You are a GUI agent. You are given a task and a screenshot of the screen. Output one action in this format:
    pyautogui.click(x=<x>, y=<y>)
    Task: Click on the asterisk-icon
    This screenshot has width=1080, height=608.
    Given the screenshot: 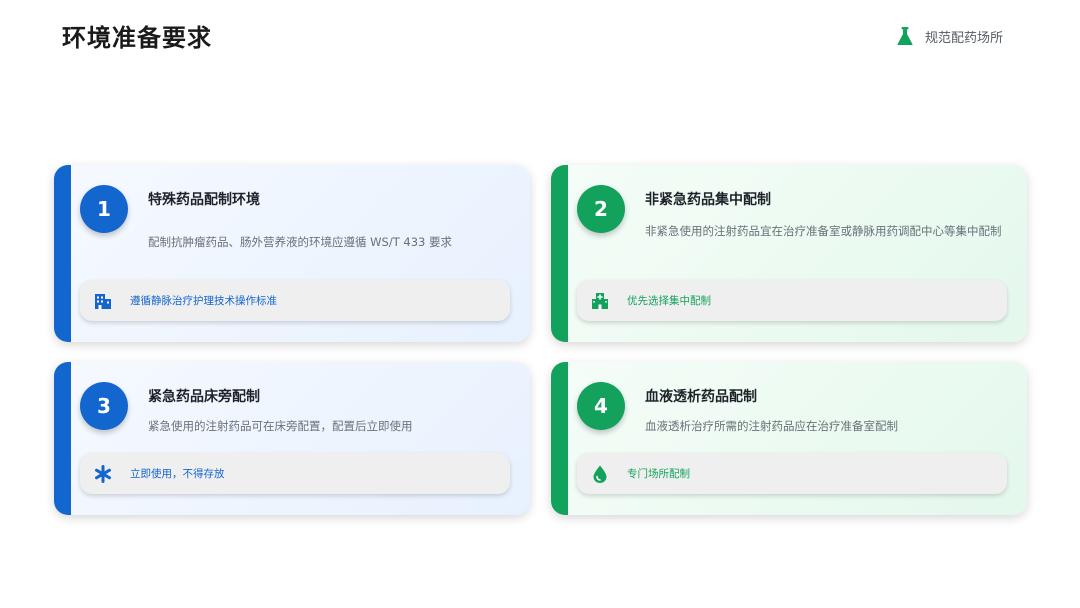 What is the action you would take?
    pyautogui.click(x=103, y=473)
    